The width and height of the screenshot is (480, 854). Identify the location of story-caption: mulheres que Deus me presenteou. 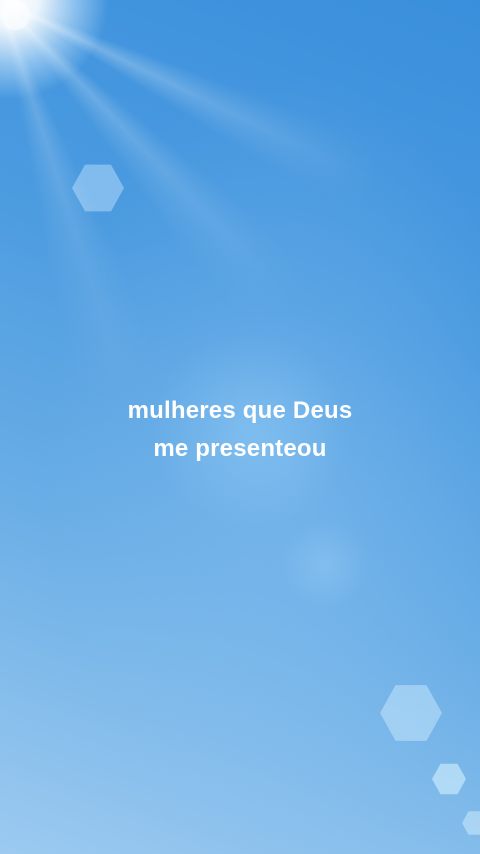
(240, 430).